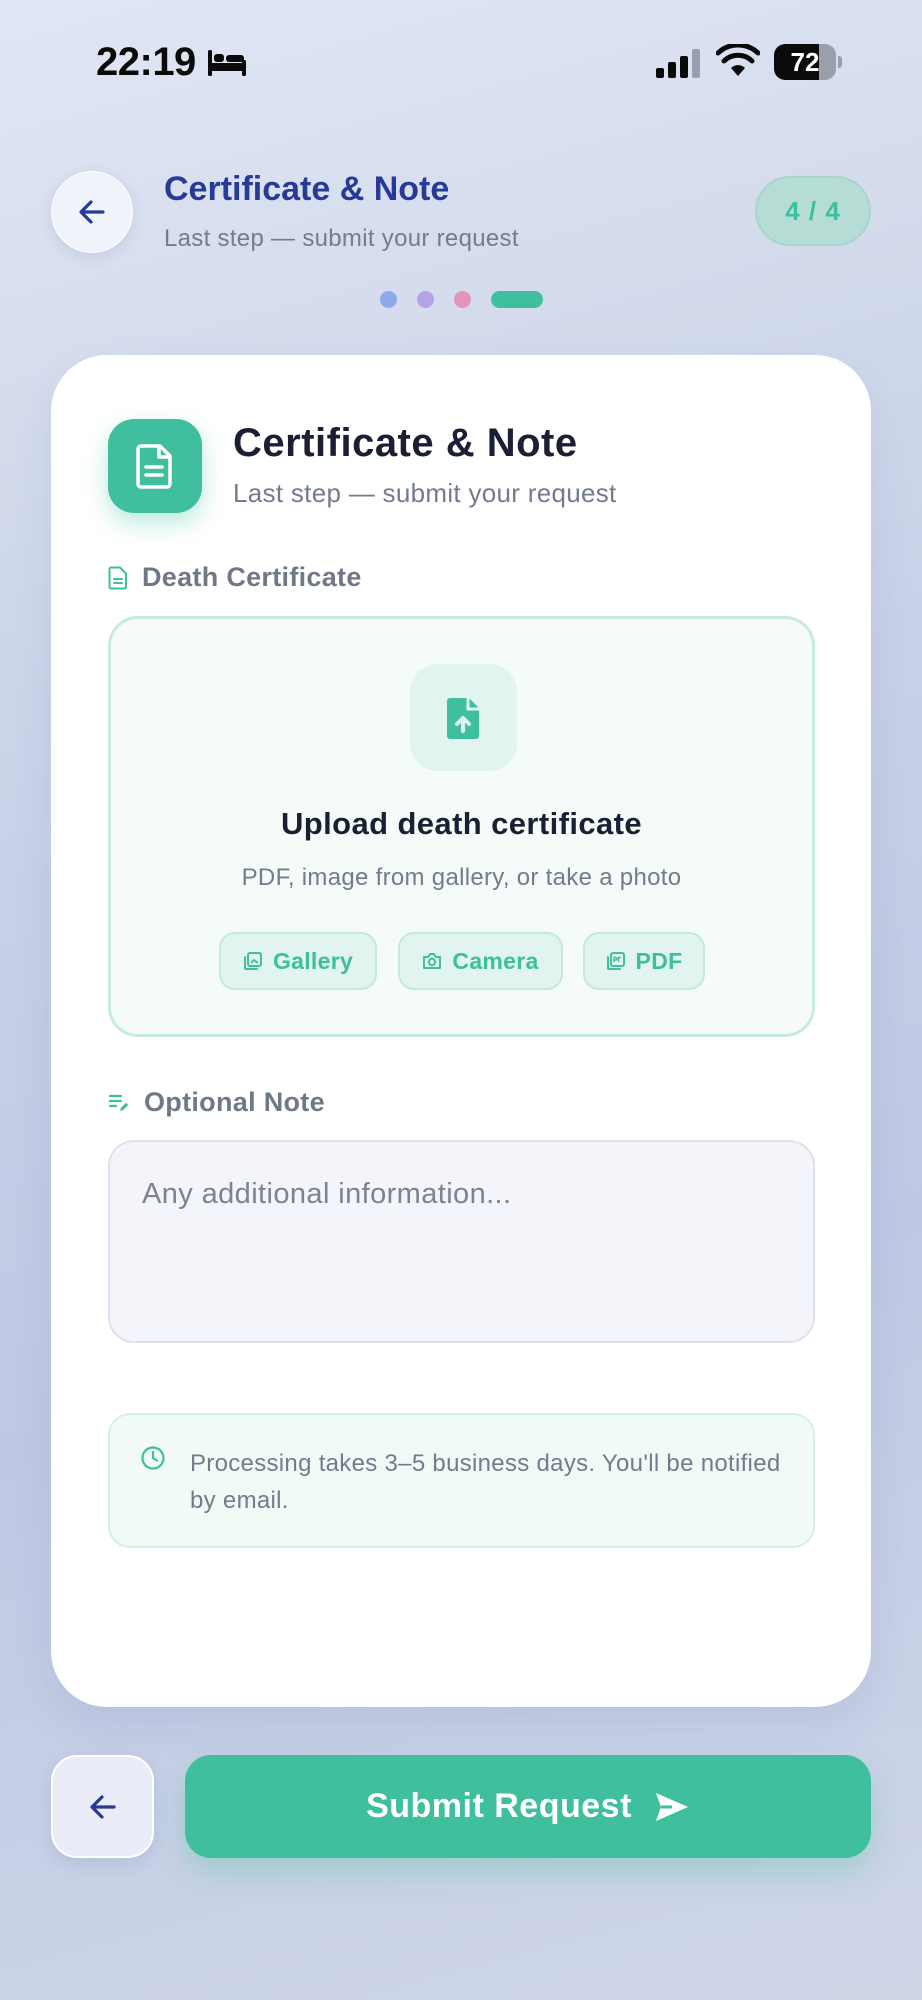  I want to click on send-icon, so click(671, 1806).